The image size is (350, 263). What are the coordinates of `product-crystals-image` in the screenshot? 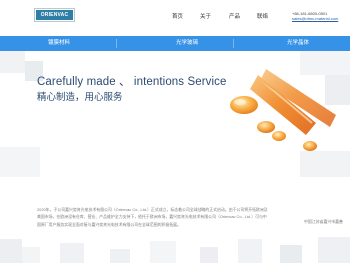 It's located at (283, 110).